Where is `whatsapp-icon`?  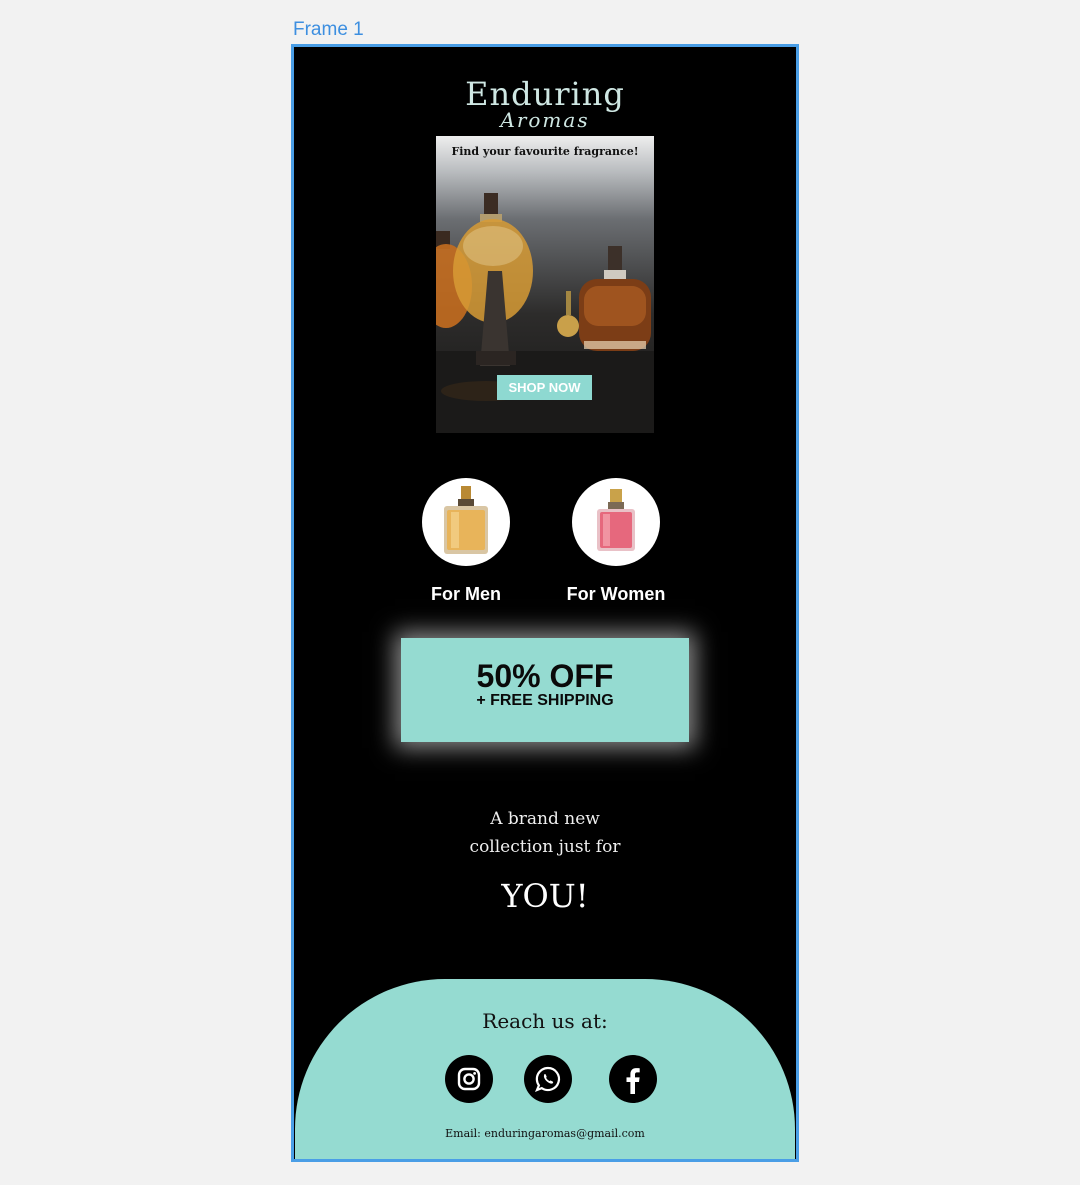 whatsapp-icon is located at coordinates (548, 1079).